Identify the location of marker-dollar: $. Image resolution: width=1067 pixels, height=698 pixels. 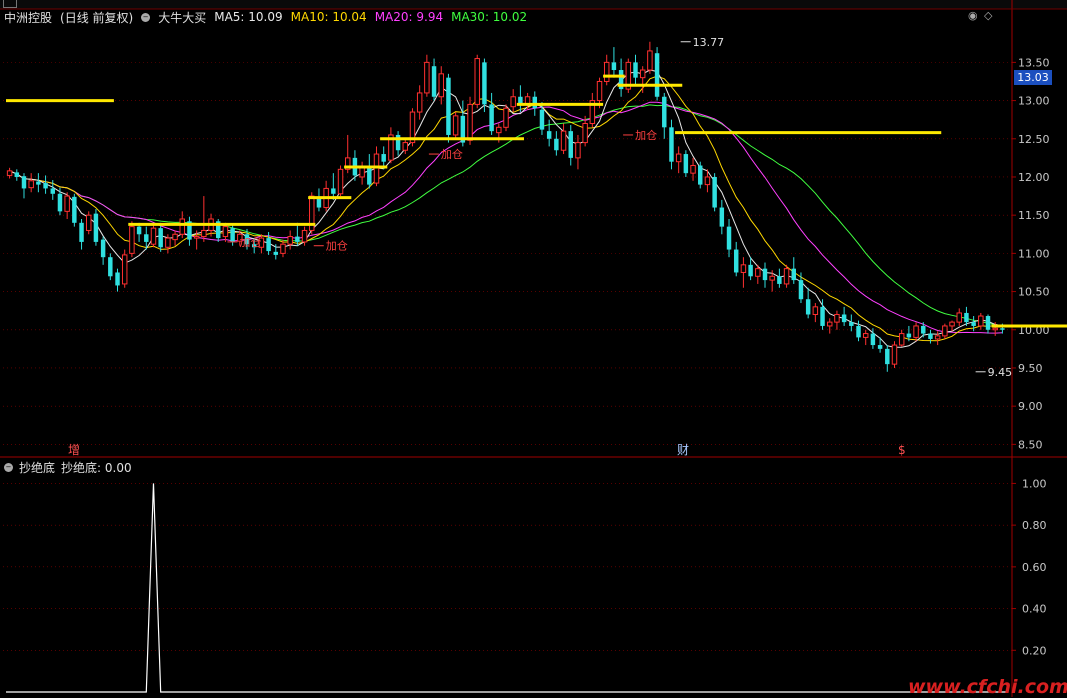
(902, 450).